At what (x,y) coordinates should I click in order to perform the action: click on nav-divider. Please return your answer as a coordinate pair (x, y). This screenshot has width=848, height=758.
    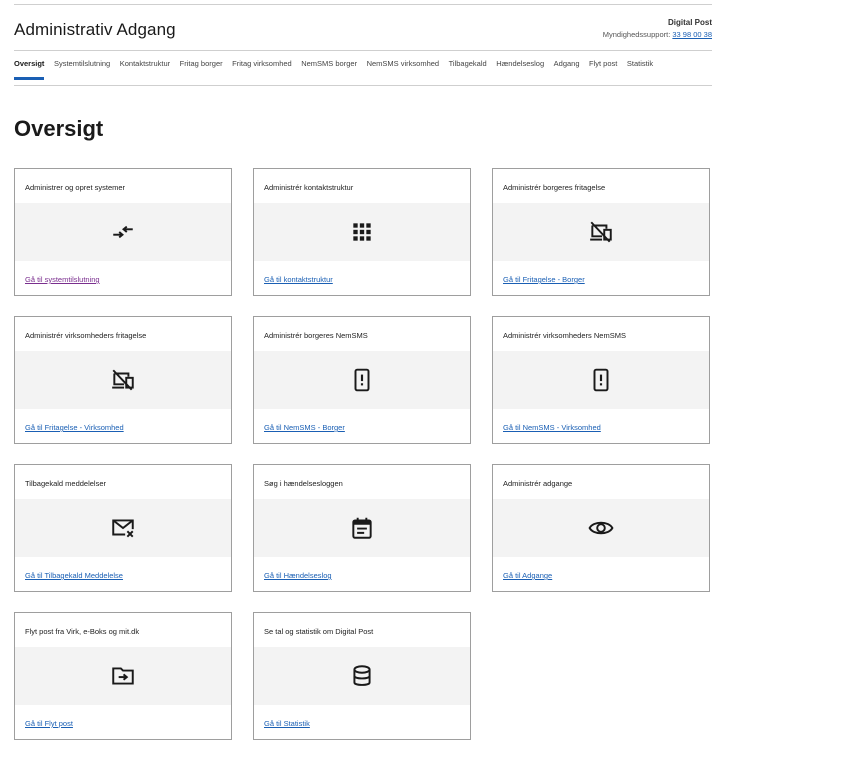
    Looking at the image, I should click on (363, 85).